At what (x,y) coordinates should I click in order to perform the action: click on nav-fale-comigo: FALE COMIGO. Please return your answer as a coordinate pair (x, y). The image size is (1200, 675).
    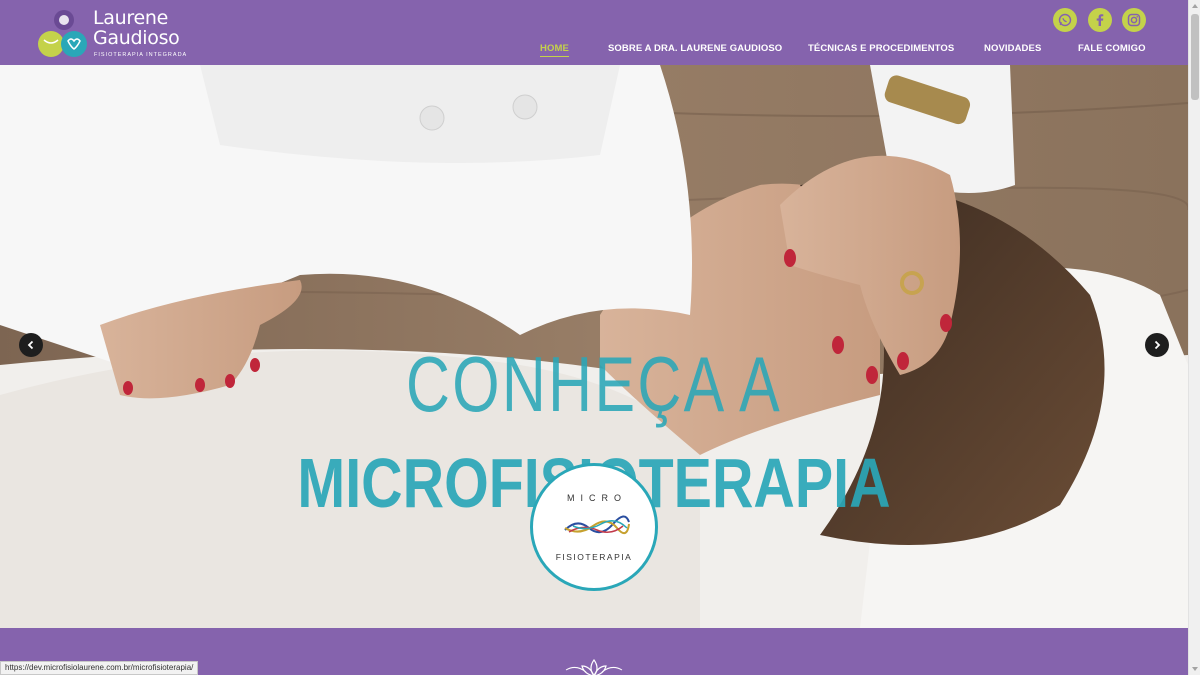
    Looking at the image, I should click on (1112, 48).